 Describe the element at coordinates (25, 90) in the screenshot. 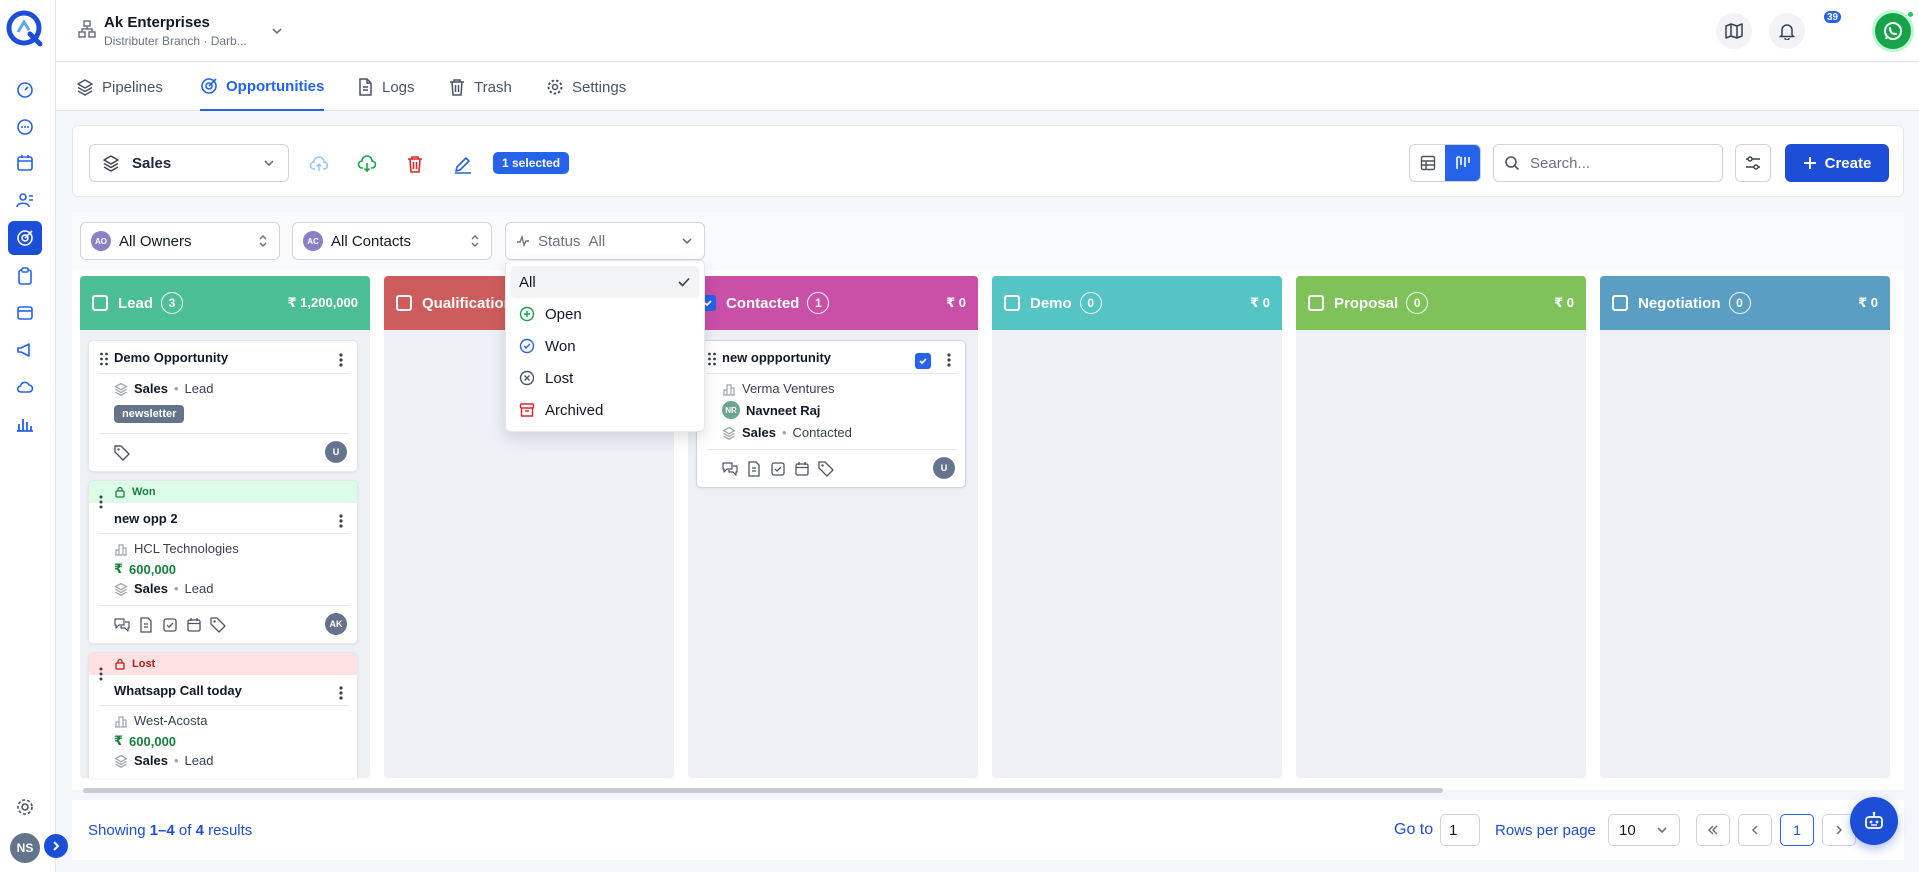

I see `dashboard-icon` at that location.